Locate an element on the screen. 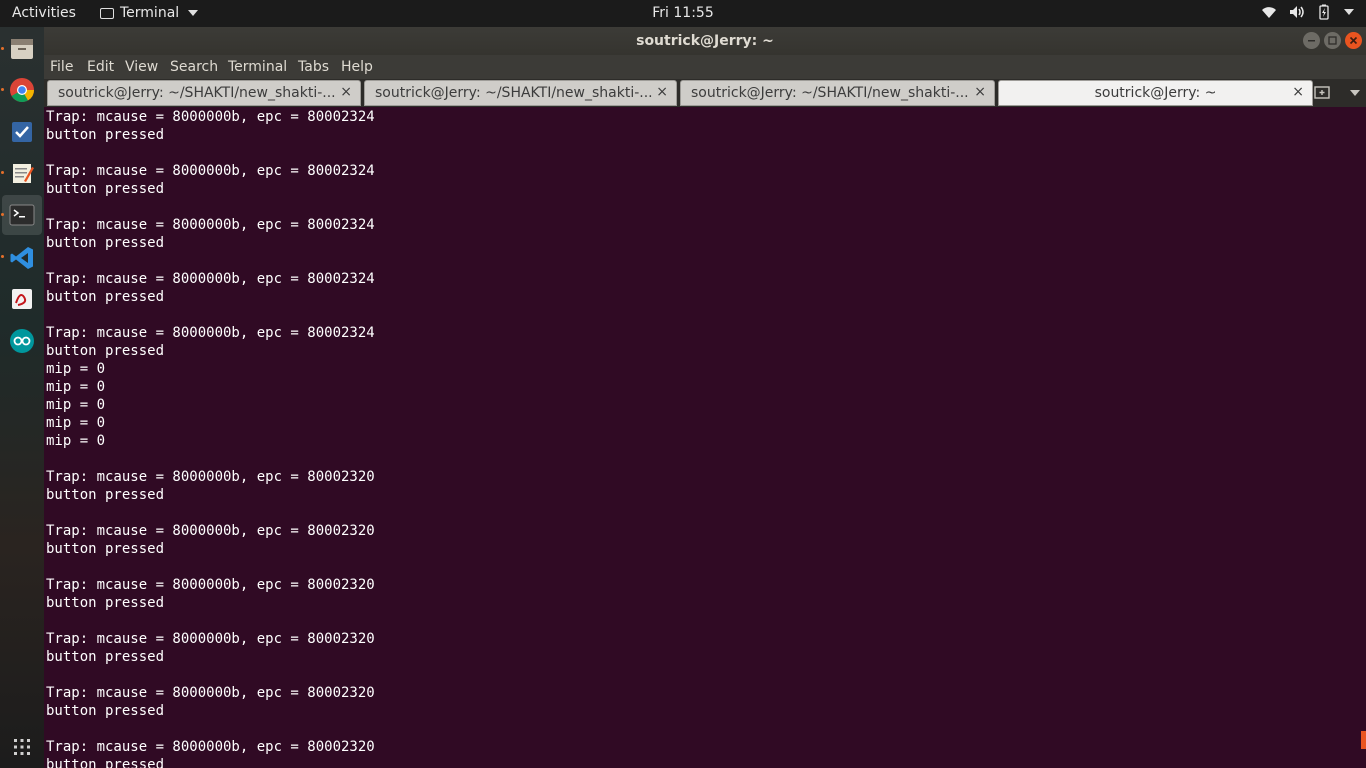  terminal-icon is located at coordinates (22, 215).